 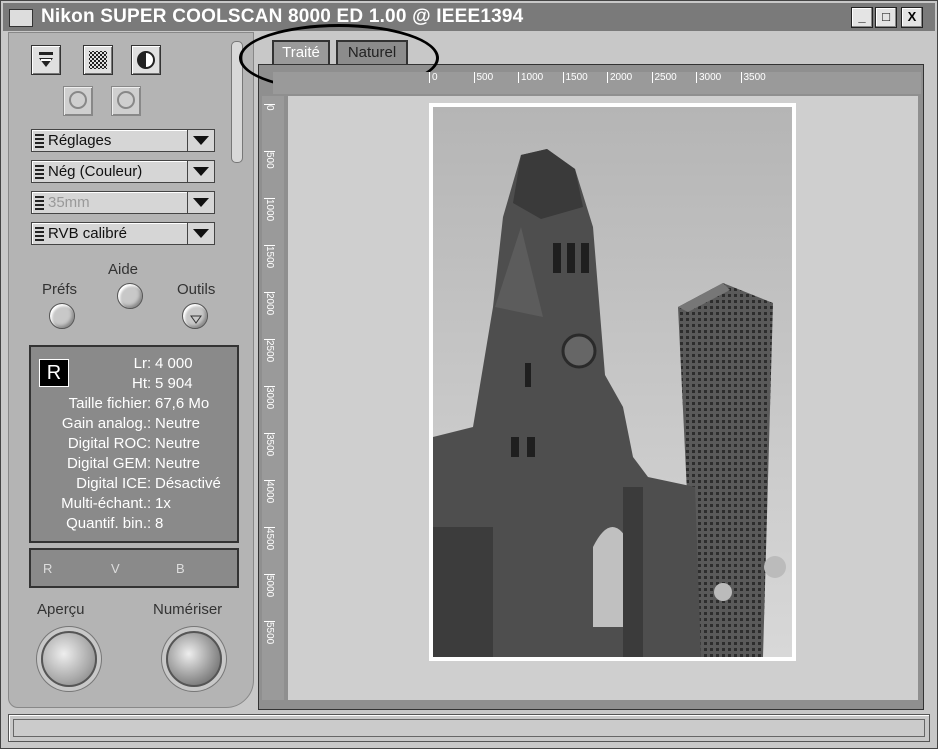 What do you see at coordinates (130, 296) in the screenshot?
I see `help-button` at bounding box center [130, 296].